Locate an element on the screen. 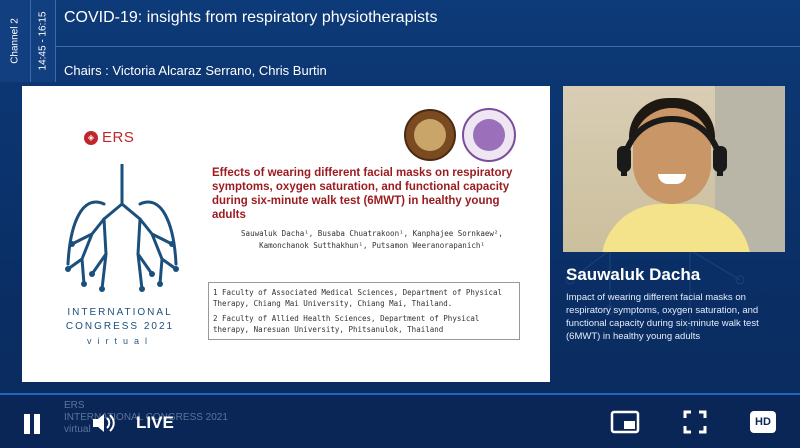 Image resolution: width=800 pixels, height=448 pixels. volume-icon is located at coordinates (104, 423).